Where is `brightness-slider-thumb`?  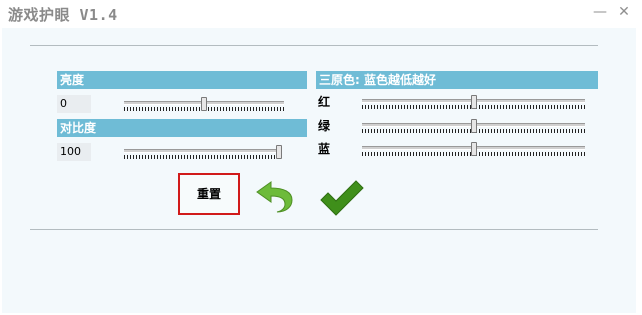 brightness-slider-thumb is located at coordinates (204, 104).